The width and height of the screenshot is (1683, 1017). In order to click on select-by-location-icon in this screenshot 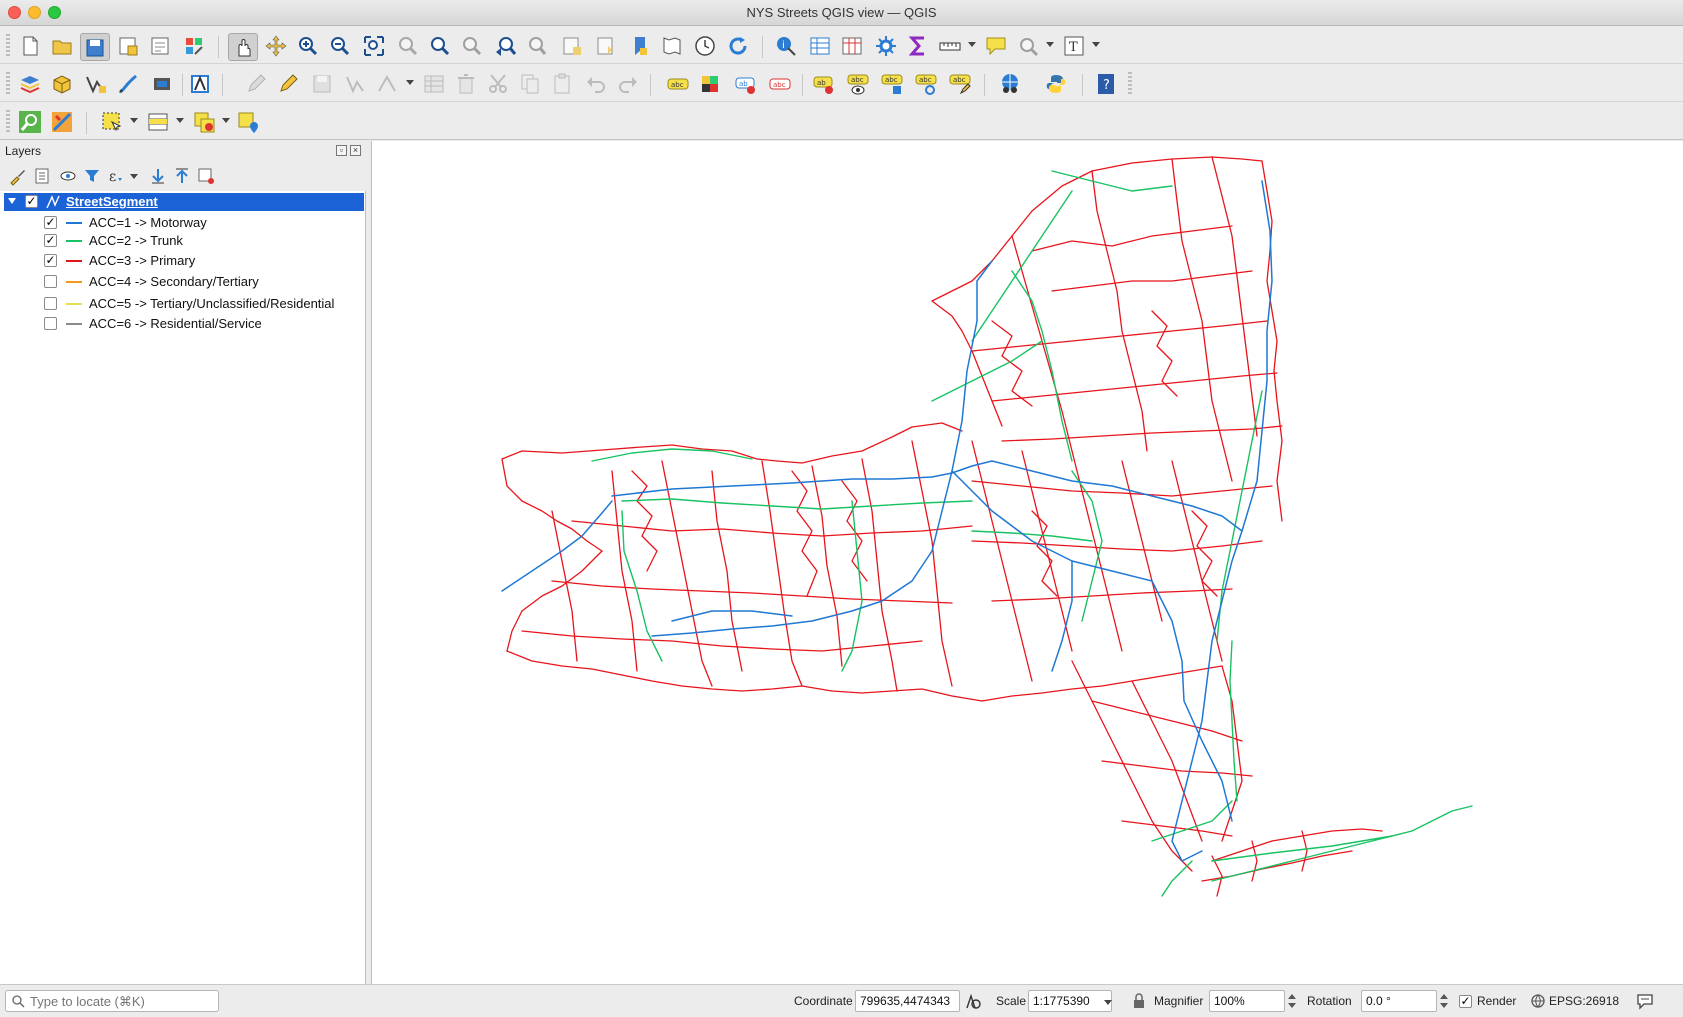, I will do `click(248, 122)`.